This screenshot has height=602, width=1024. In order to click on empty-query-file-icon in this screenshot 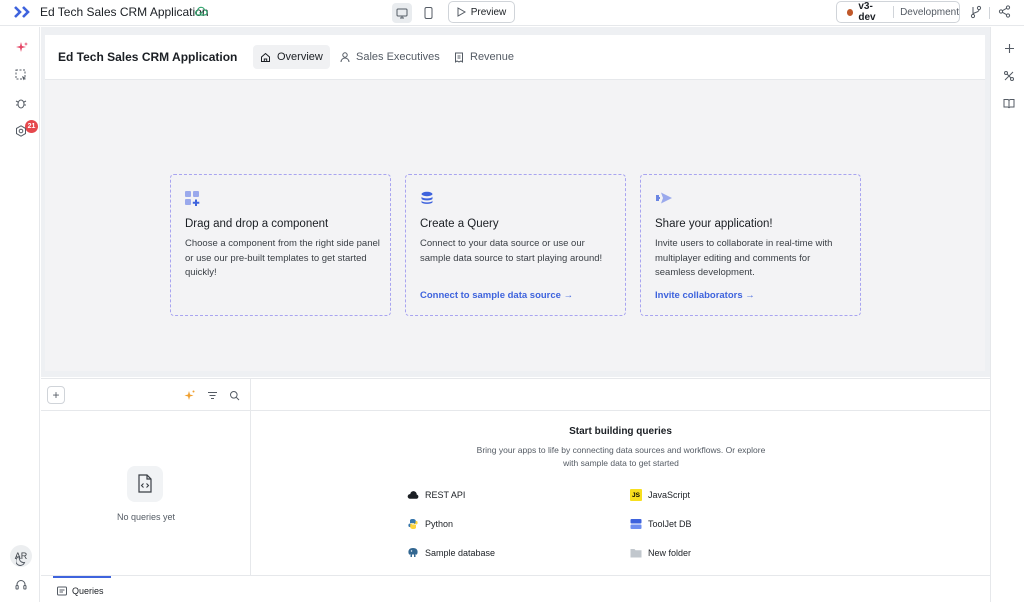, I will do `click(145, 484)`.